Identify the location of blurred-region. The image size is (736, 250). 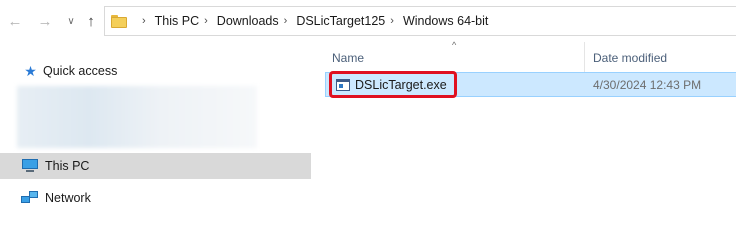
(137, 117).